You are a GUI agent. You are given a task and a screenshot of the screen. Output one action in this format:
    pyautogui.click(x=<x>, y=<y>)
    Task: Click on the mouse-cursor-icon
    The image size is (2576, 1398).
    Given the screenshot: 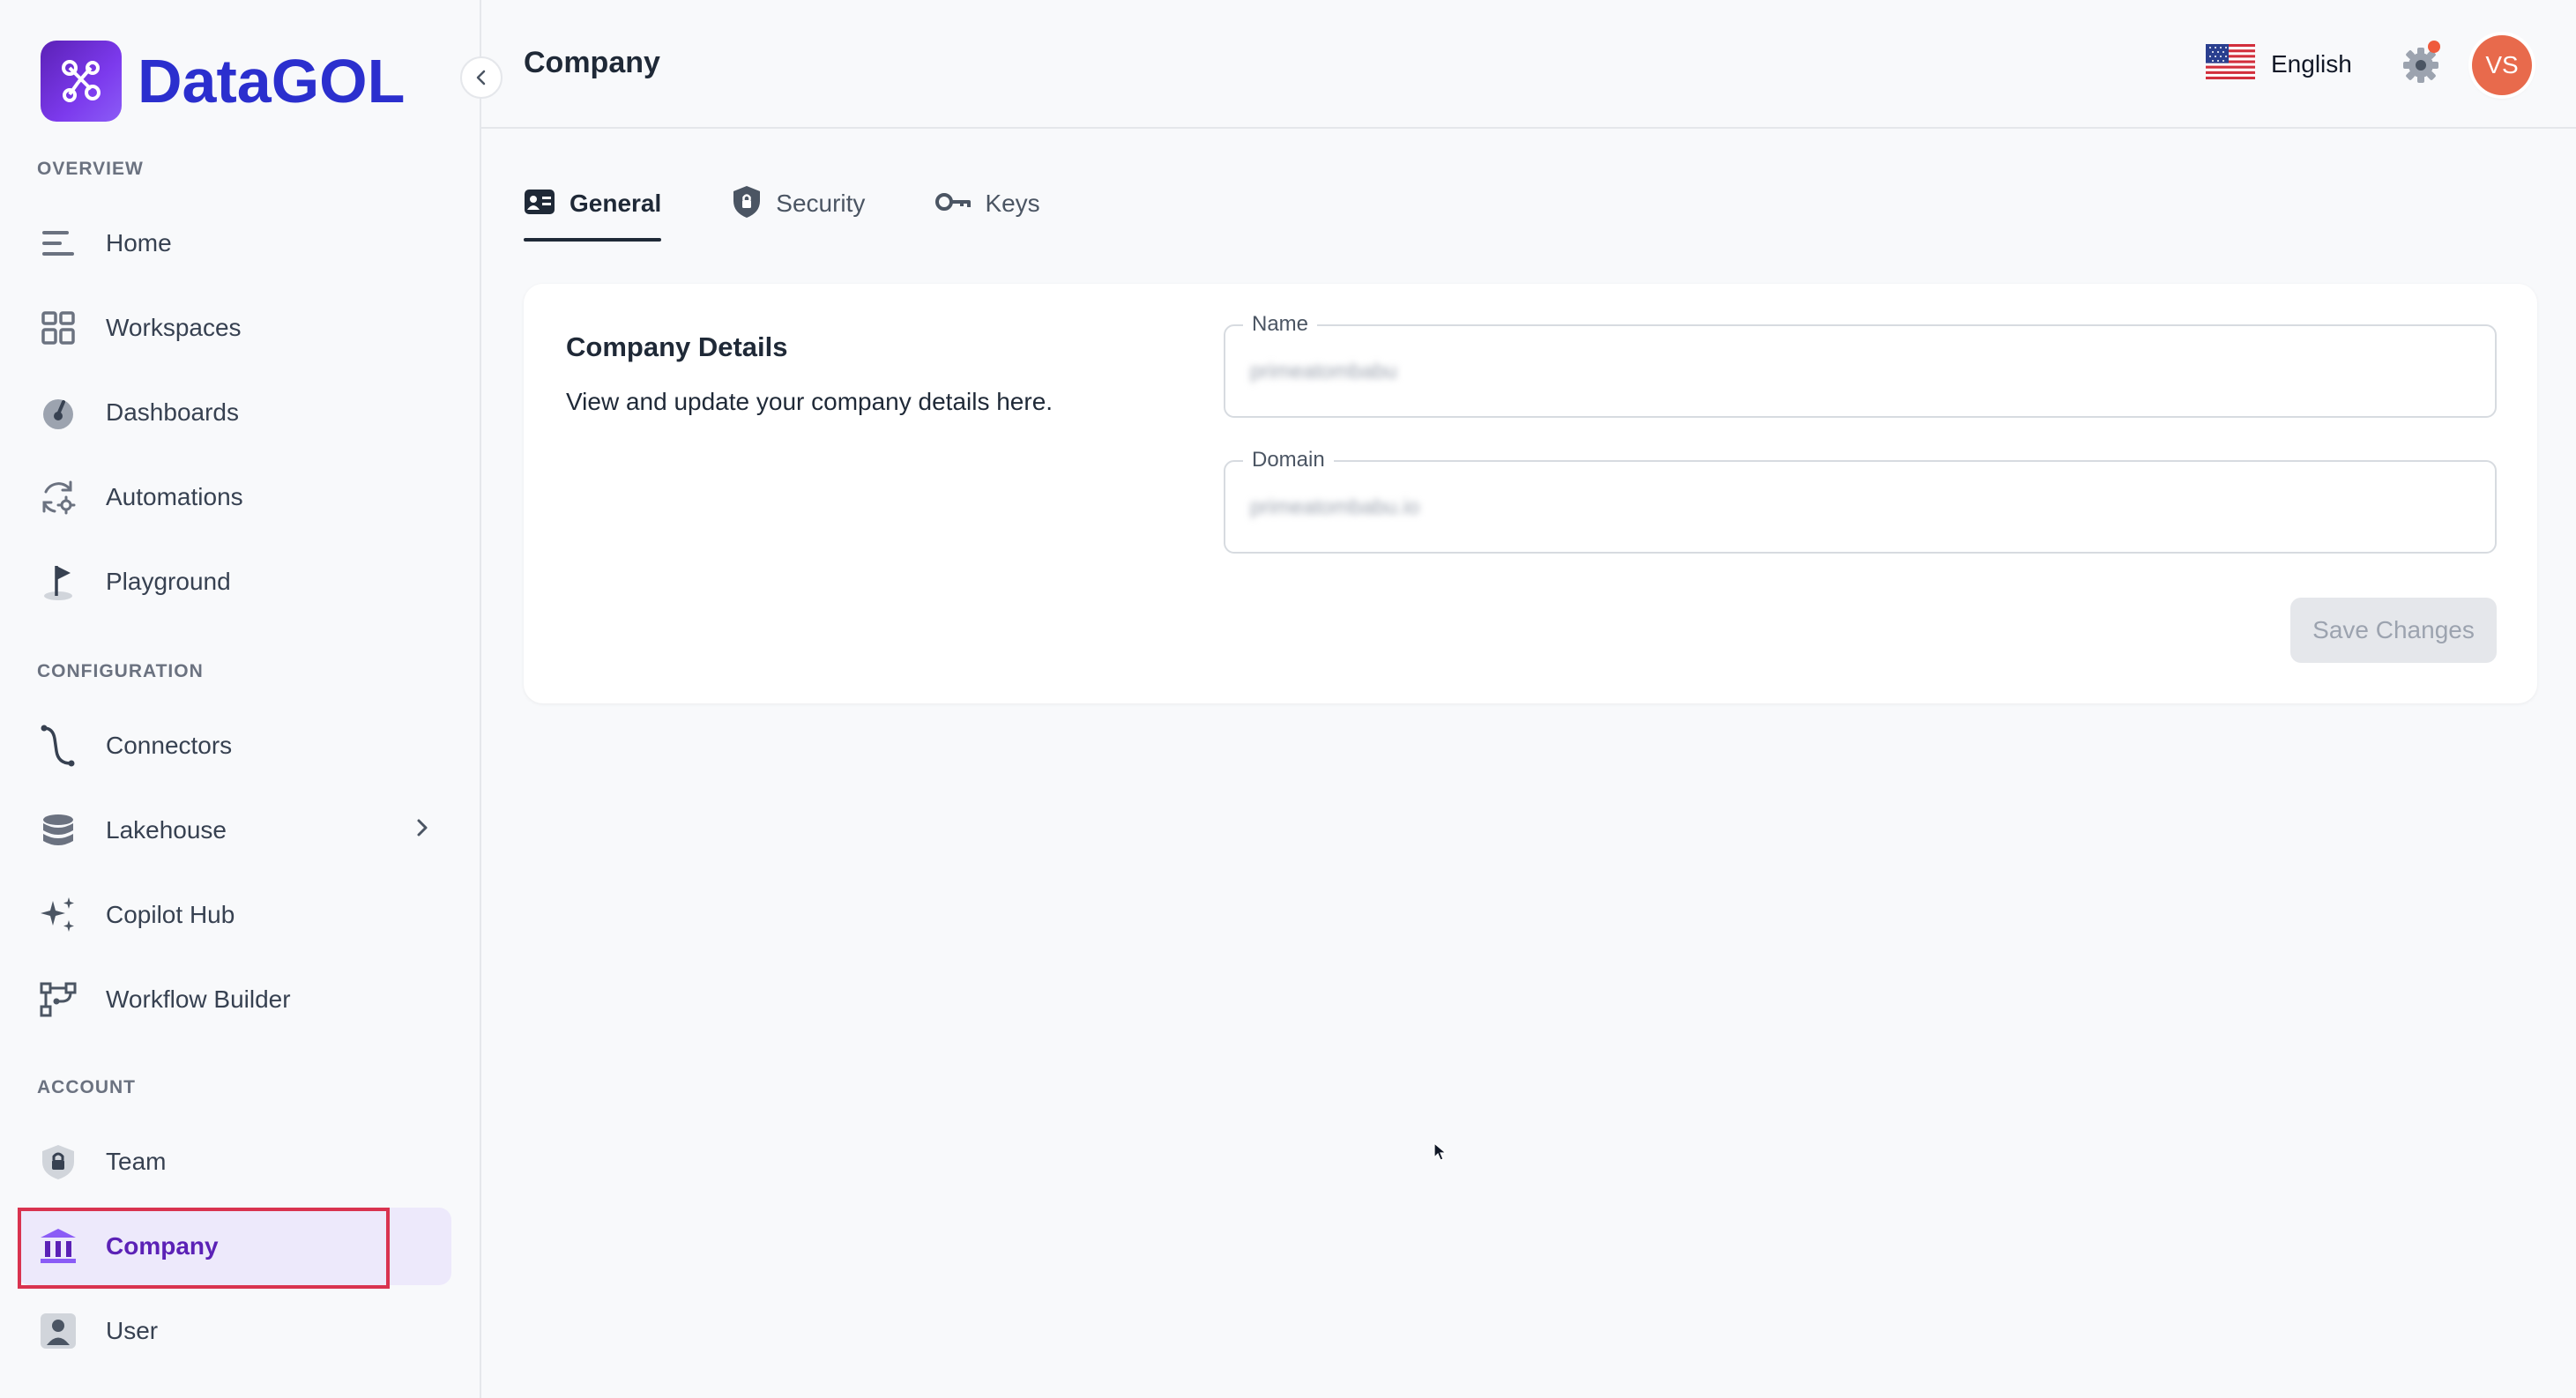 What is the action you would take?
    pyautogui.click(x=1441, y=1153)
    